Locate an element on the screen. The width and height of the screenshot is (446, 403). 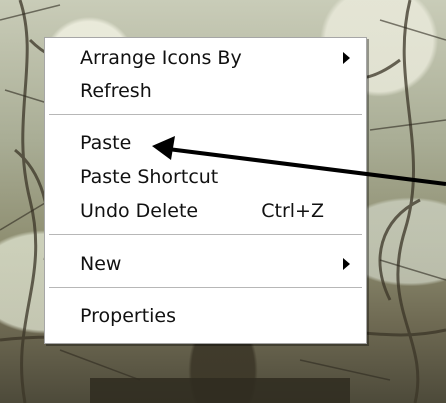
menu-item-paste: Paste is located at coordinates (205, 142).